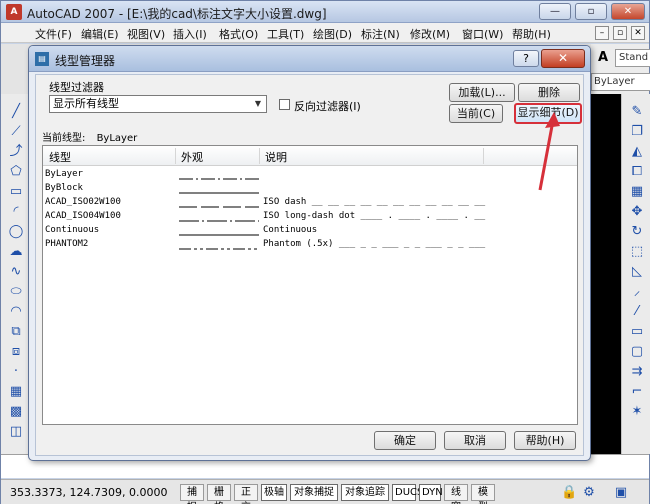 This screenshot has height=504, width=650. I want to click on row-description: Continuous, so click(290, 230).